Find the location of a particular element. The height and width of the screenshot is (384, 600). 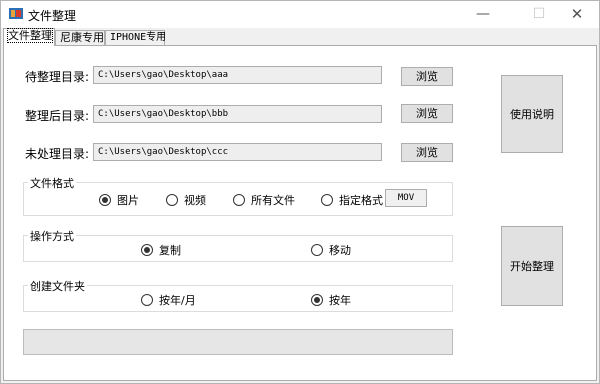

folder-radio-year-month: 按年/月 is located at coordinates (168, 300).